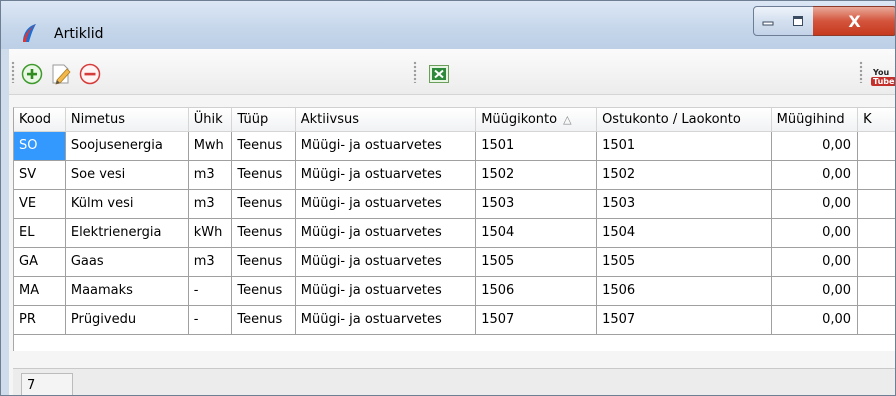 This screenshot has height=396, width=896. I want to click on cell-muugikonto: 1507, so click(536, 320).